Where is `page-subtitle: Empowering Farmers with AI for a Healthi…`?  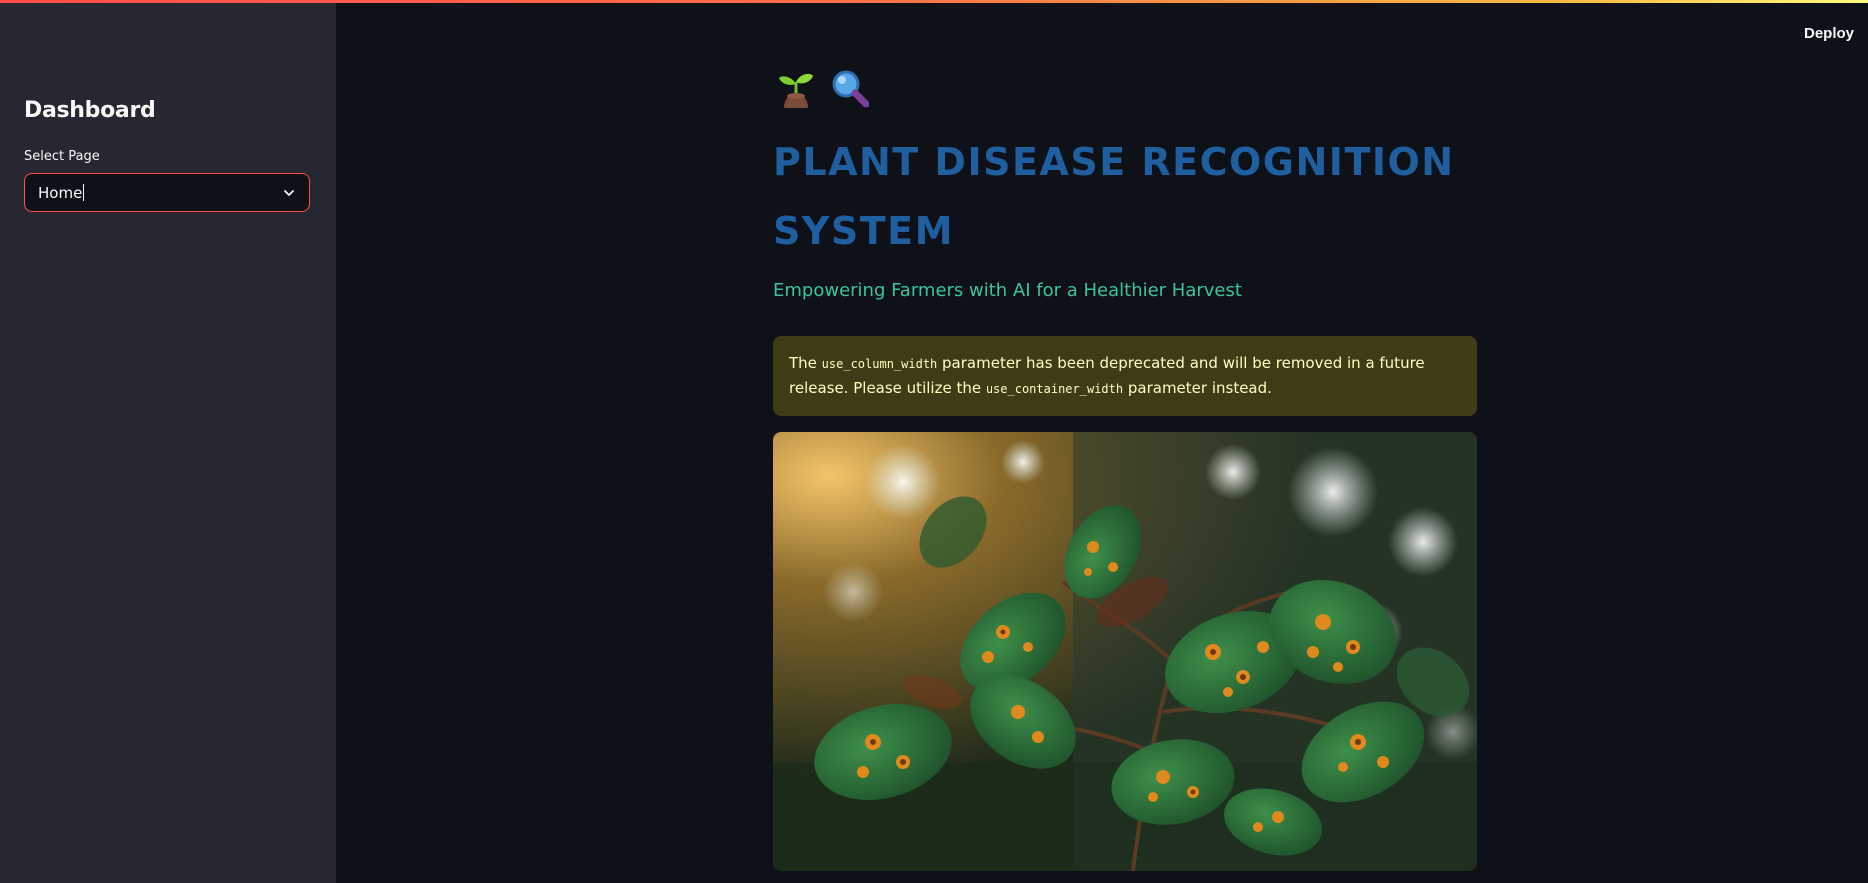 page-subtitle: Empowering Farmers with AI for a Healthi… is located at coordinates (1007, 290).